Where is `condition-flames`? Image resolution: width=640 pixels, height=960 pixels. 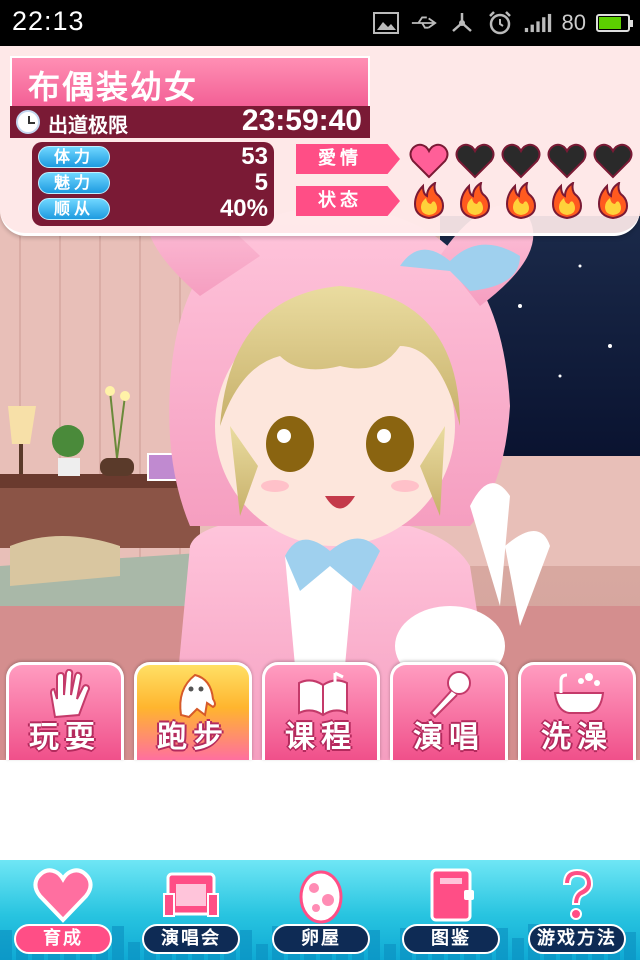 condition-flames is located at coordinates (521, 201).